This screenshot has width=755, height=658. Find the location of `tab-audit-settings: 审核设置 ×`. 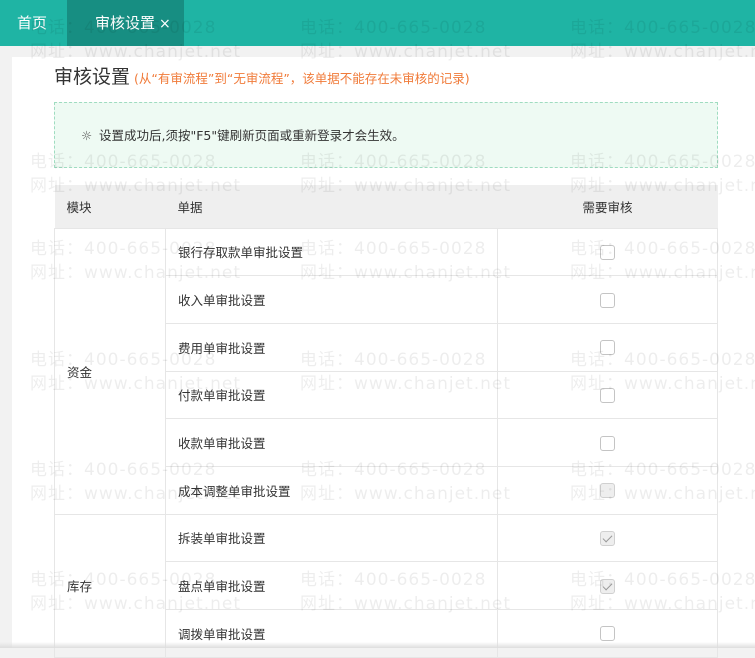

tab-audit-settings: 审核设置 × is located at coordinates (125, 23).